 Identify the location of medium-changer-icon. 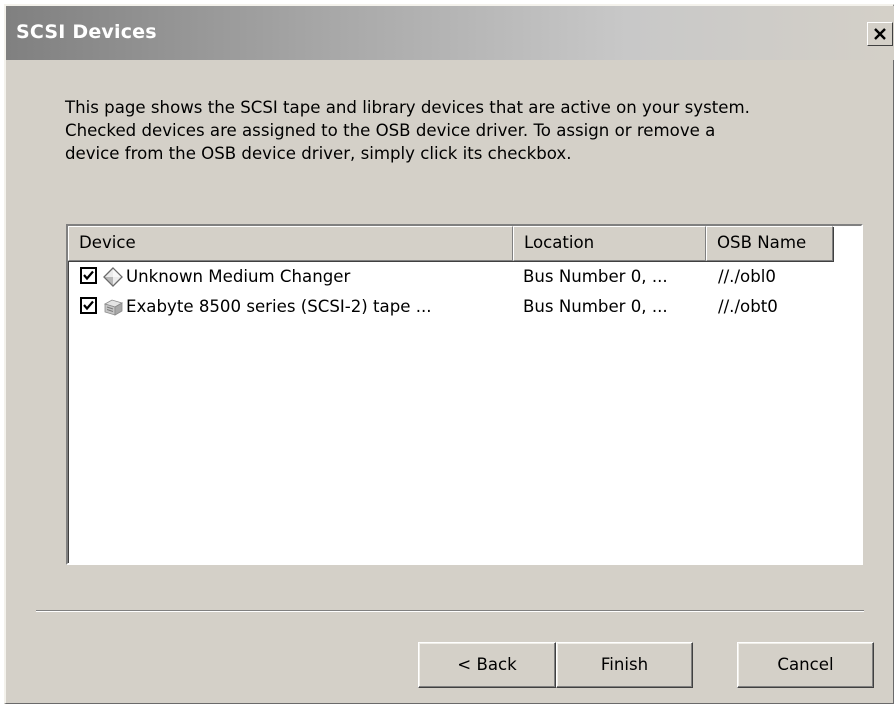
(113, 277).